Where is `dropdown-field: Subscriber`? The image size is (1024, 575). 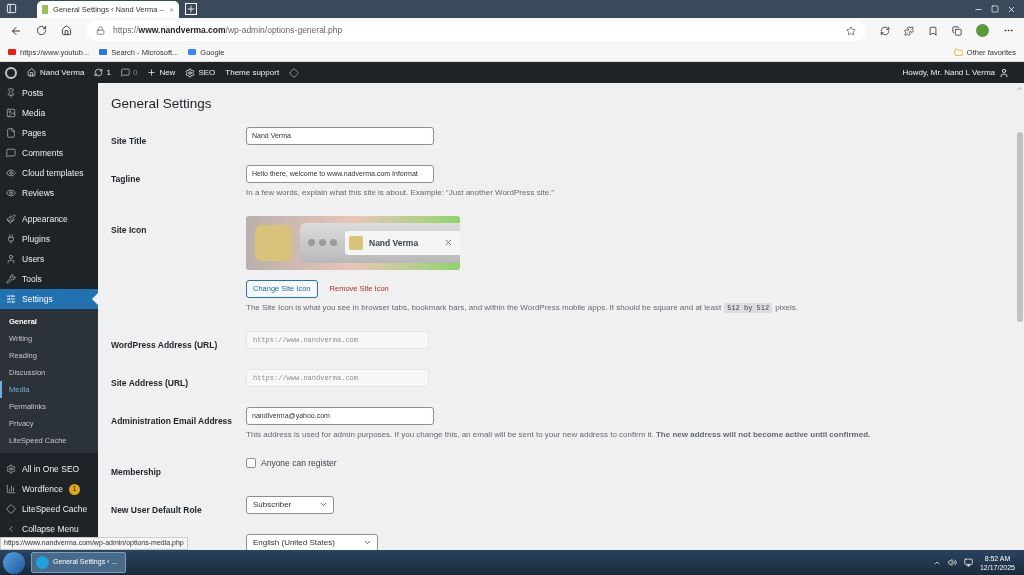
dropdown-field: Subscriber is located at coordinates (290, 504).